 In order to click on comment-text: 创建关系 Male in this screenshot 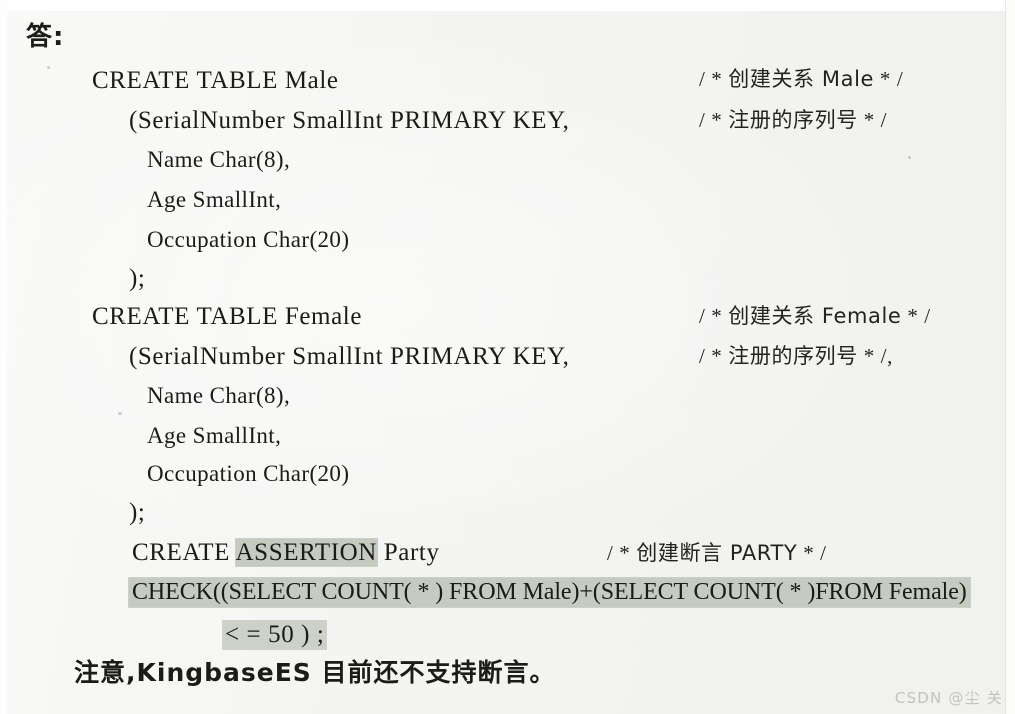, I will do `click(801, 79)`.